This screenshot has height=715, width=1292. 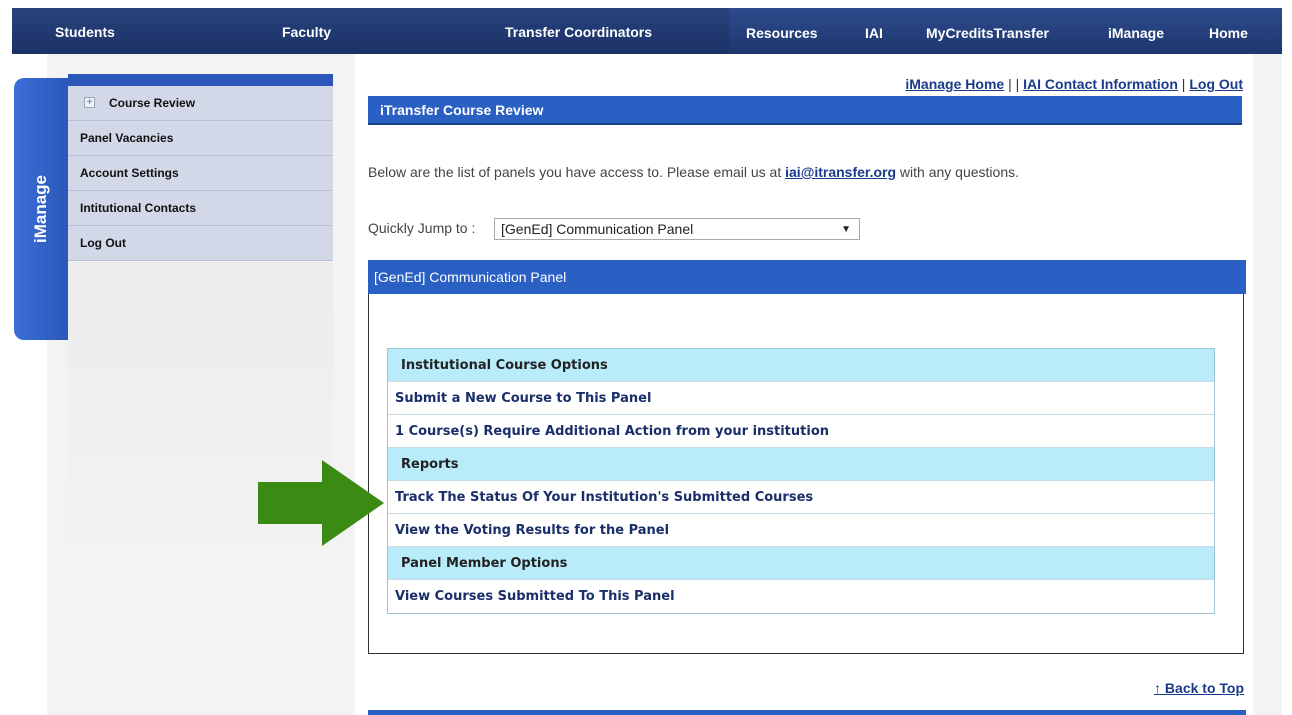 What do you see at coordinates (807, 712) in the screenshot?
I see `footer-bar` at bounding box center [807, 712].